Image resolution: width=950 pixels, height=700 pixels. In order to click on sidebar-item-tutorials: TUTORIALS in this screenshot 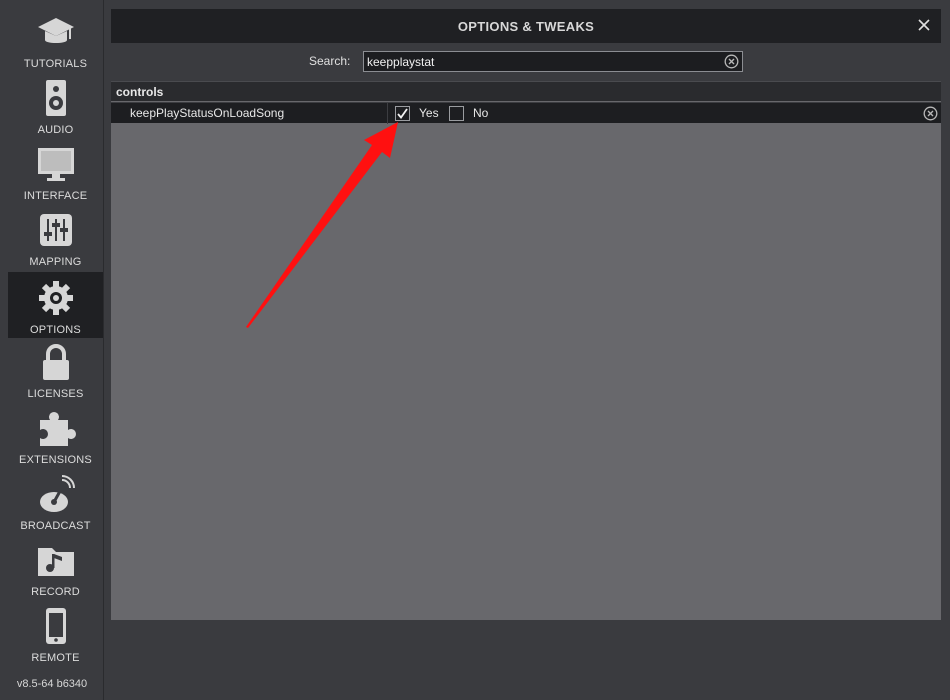, I will do `click(55, 39)`.